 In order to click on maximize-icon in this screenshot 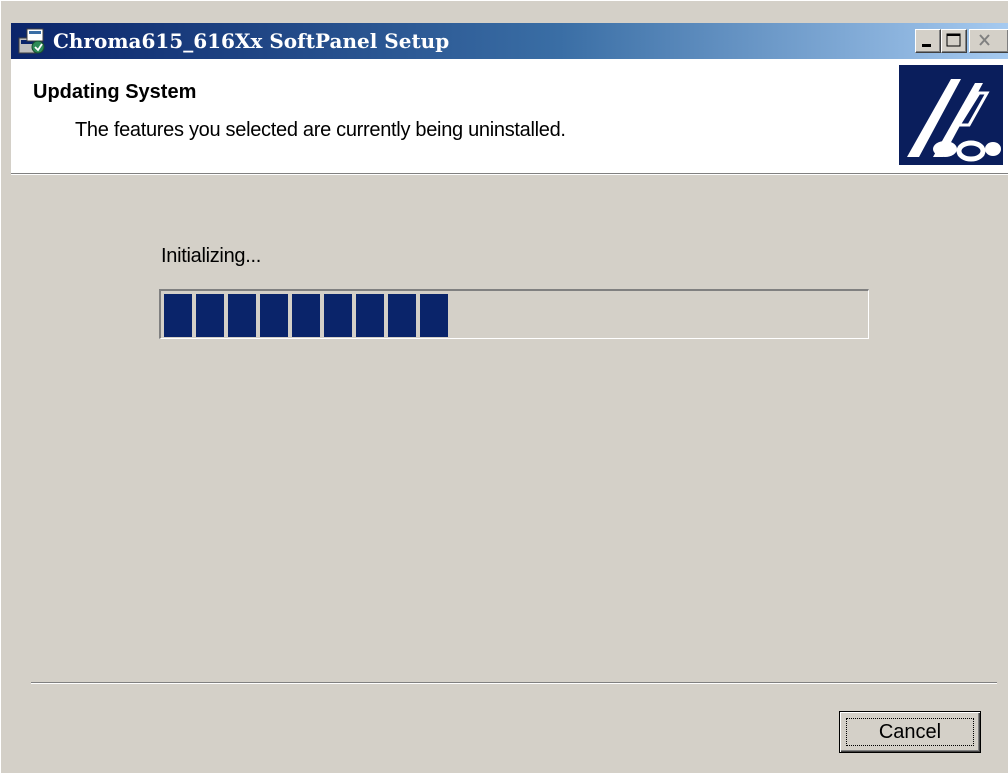, I will do `click(953, 40)`.